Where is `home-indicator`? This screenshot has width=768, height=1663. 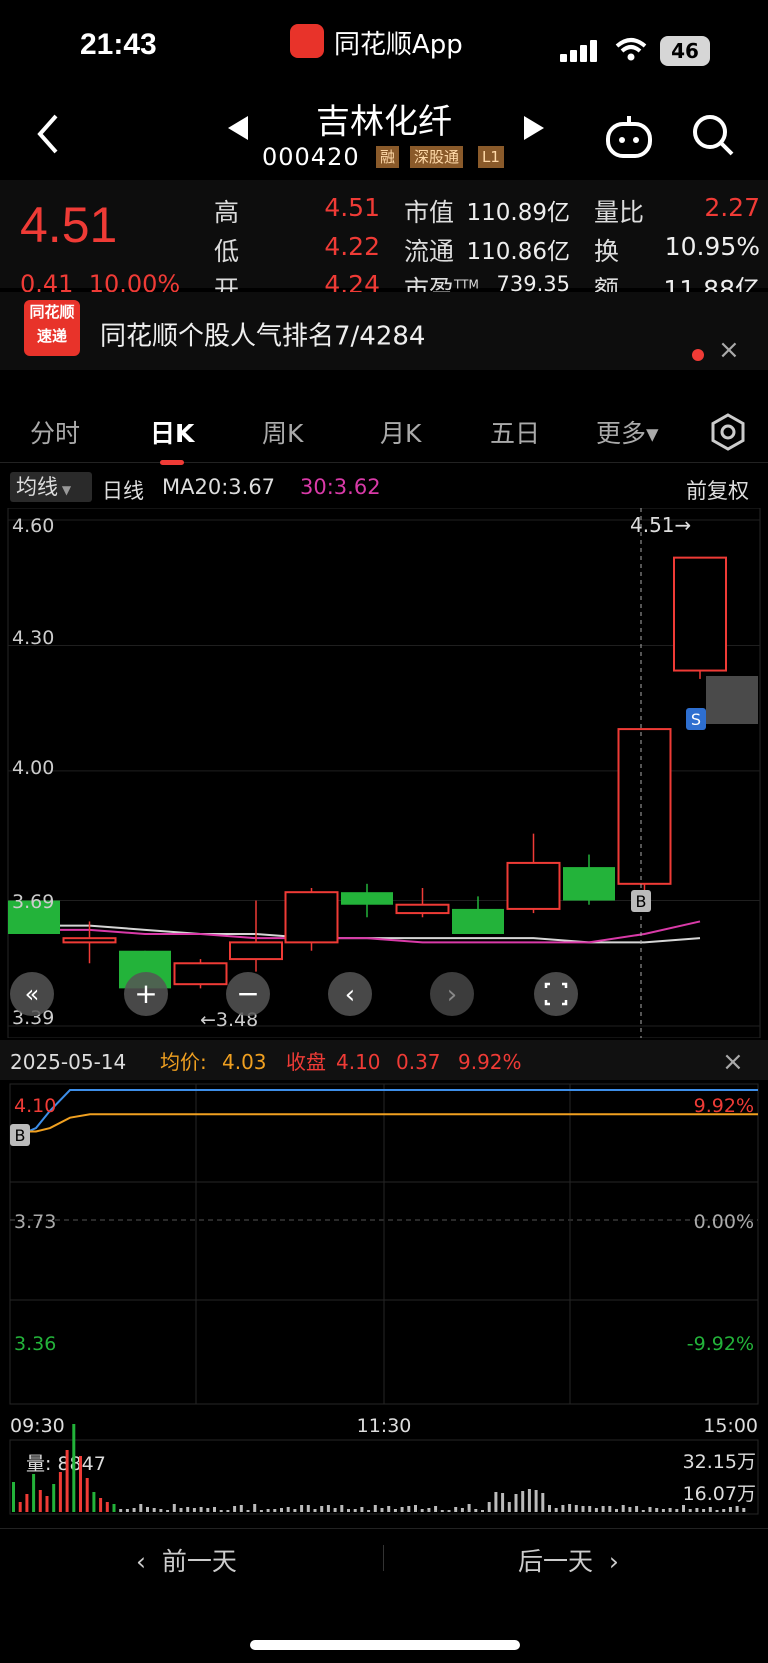 home-indicator is located at coordinates (385, 1645).